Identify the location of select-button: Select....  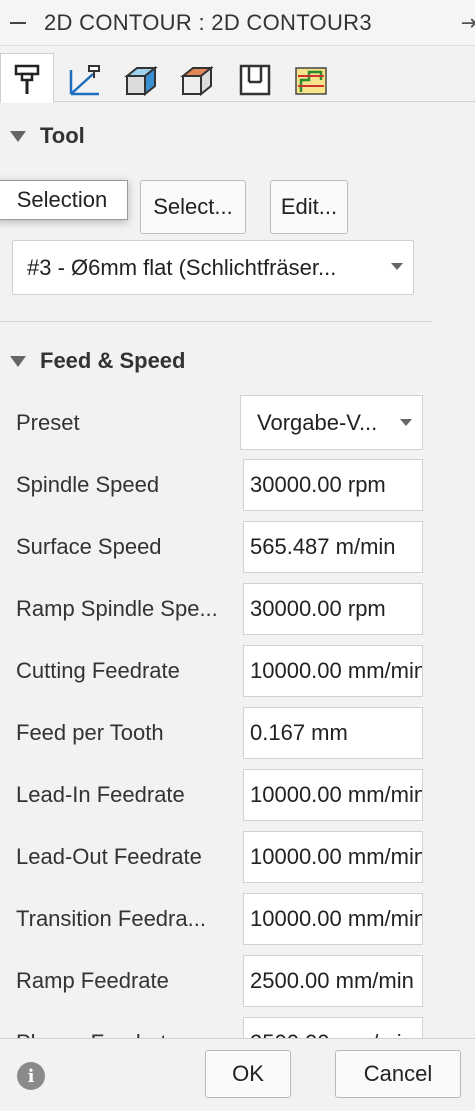
(193, 207).